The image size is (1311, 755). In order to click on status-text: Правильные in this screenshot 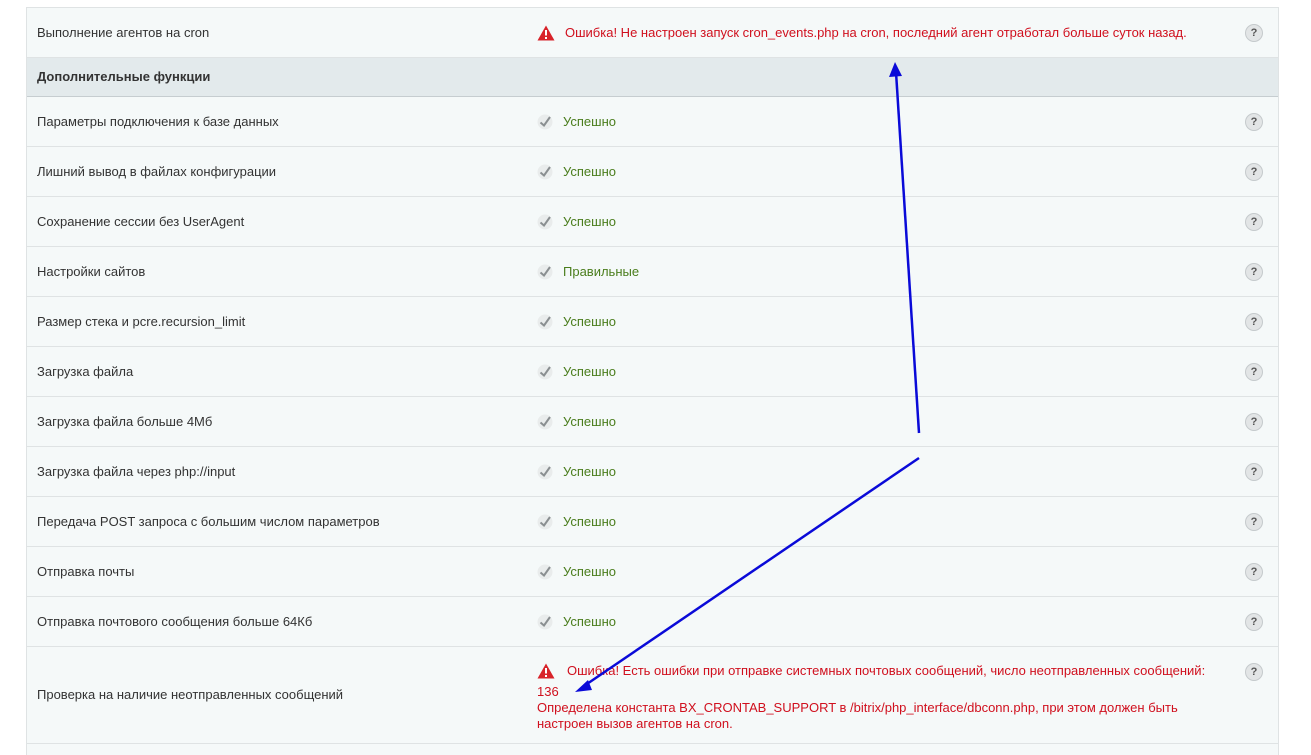, I will do `click(601, 271)`.